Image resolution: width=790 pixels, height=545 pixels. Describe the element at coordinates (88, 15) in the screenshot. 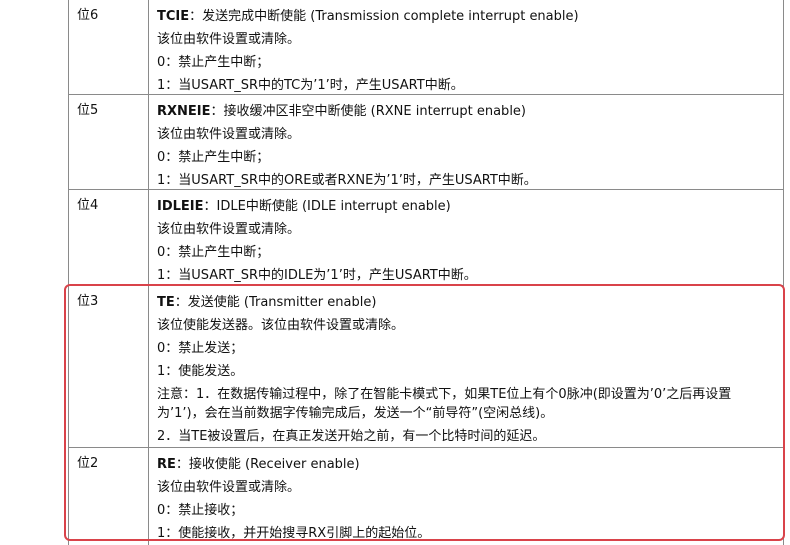

I see `bit-label: 位6` at that location.